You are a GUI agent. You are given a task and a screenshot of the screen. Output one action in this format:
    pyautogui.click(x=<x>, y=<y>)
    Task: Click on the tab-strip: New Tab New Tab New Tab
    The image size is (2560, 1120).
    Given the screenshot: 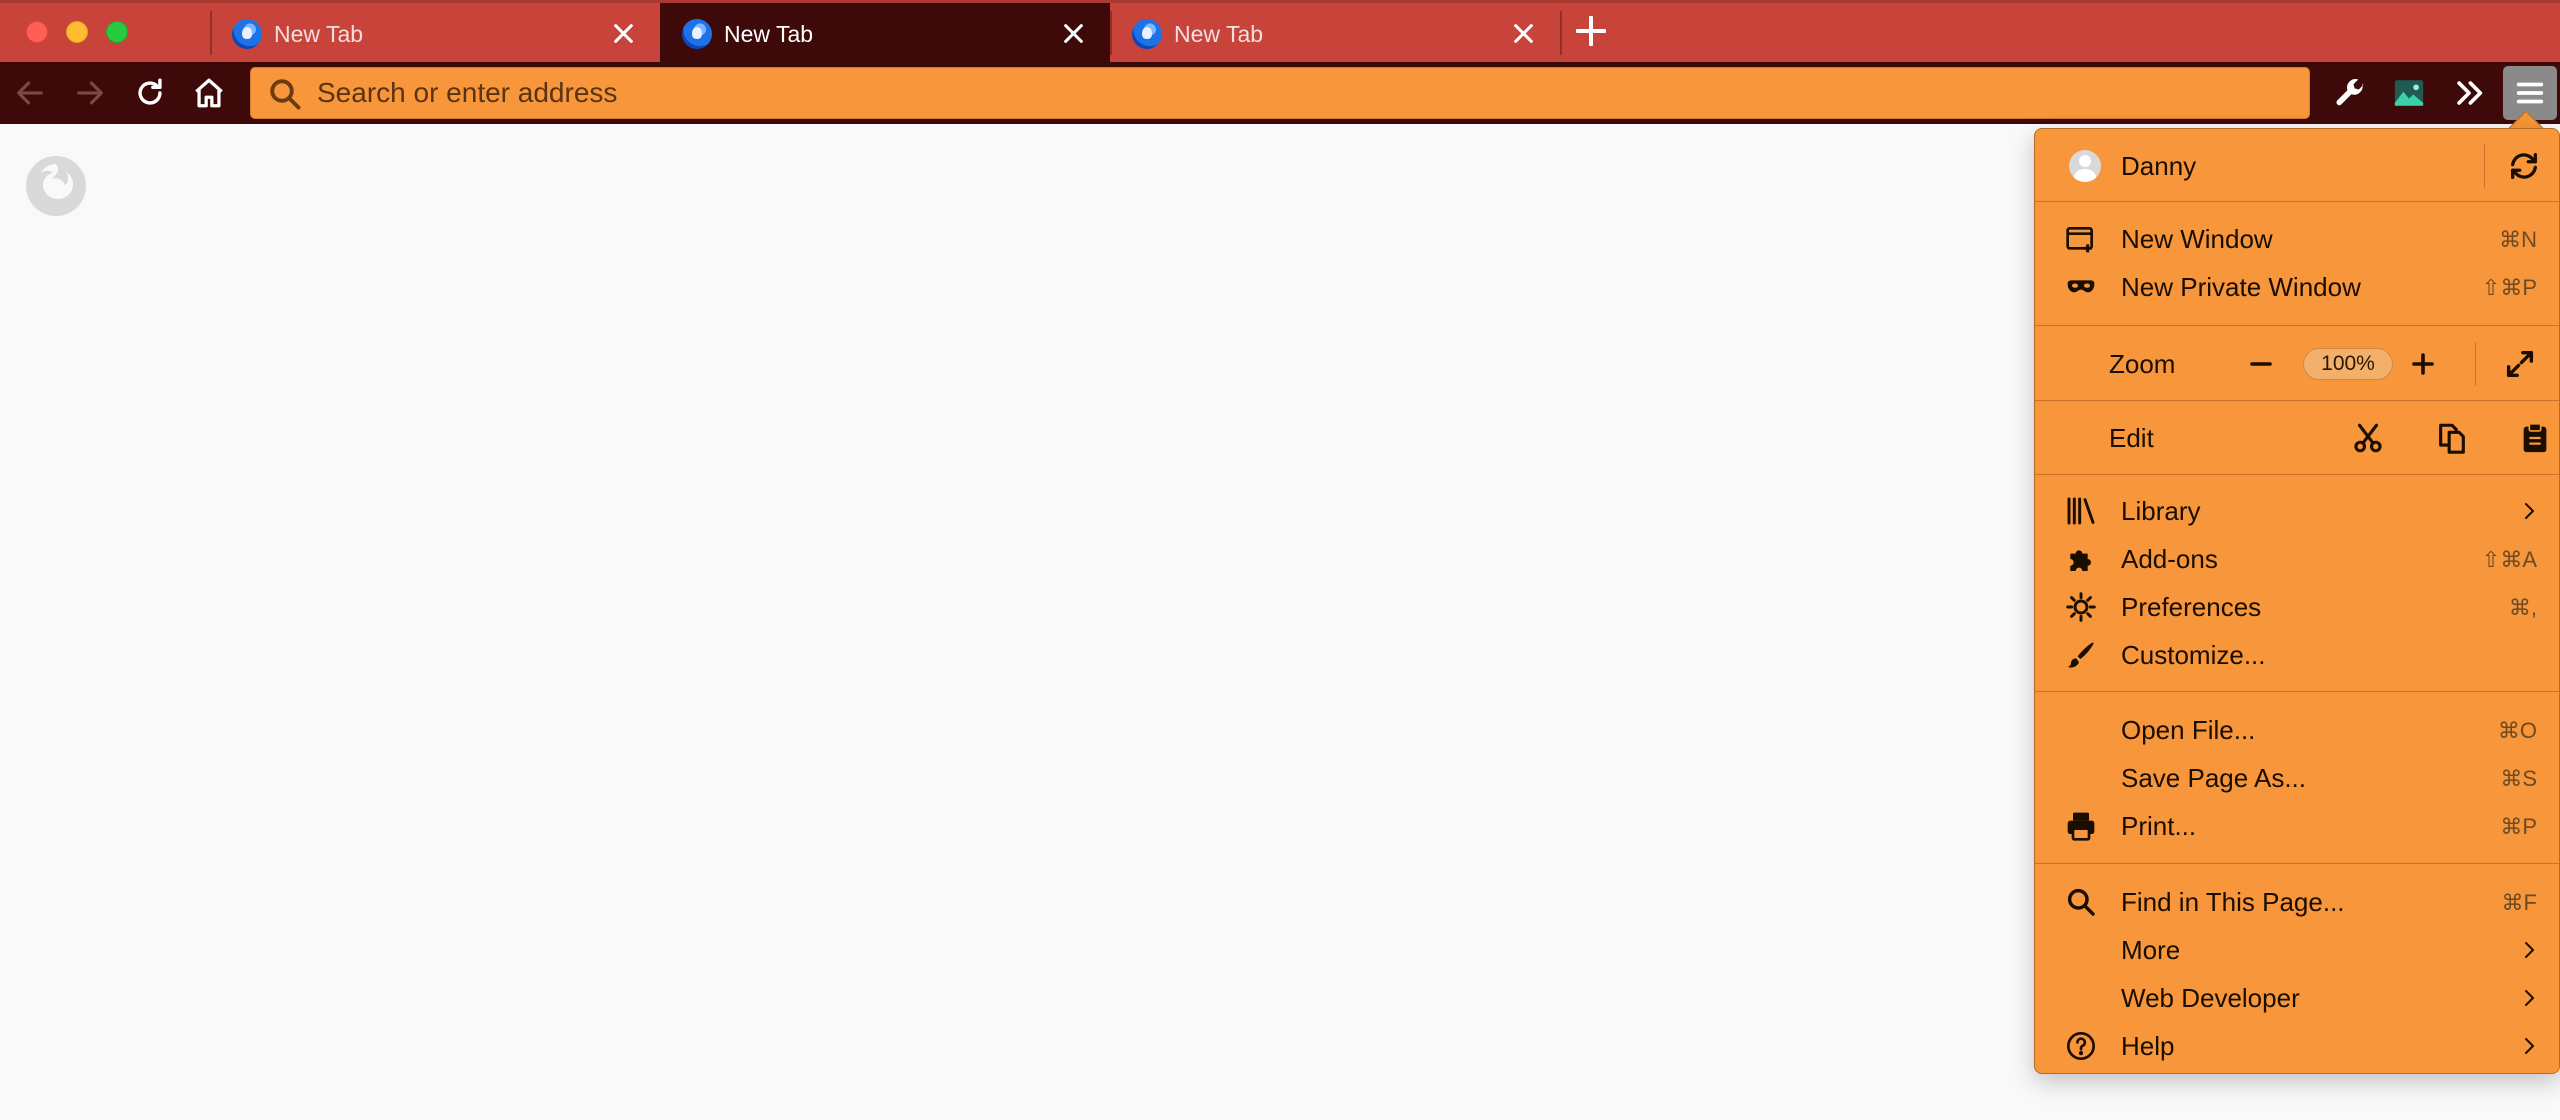 What is the action you would take?
    pyautogui.click(x=1280, y=31)
    